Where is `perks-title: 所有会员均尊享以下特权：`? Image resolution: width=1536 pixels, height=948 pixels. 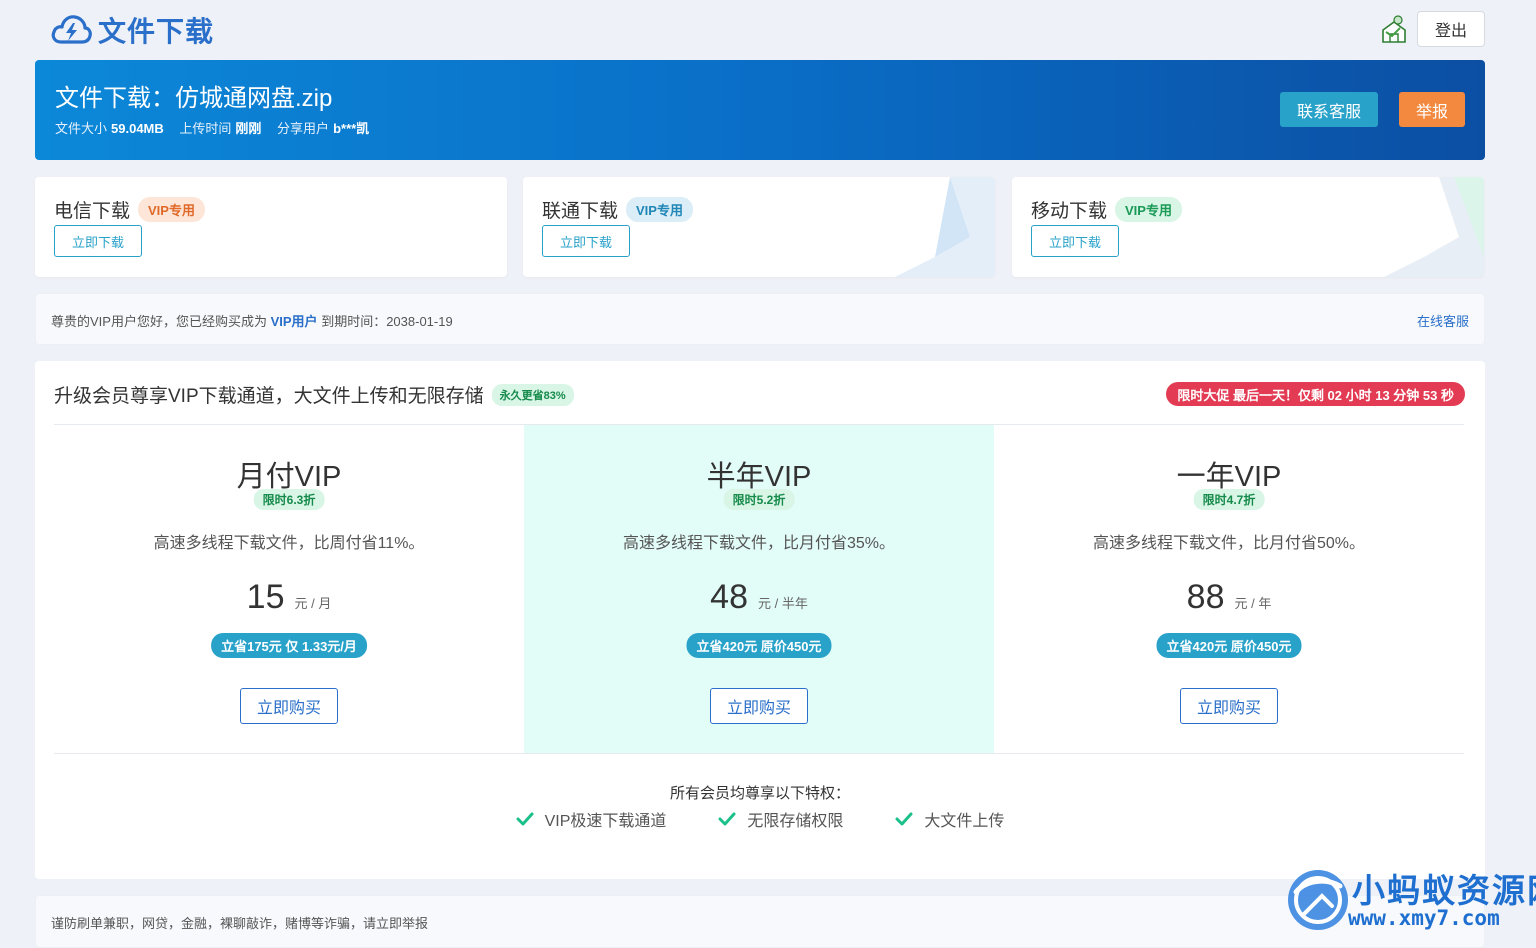 perks-title: 所有会员均尊享以下特权： is located at coordinates (759, 793).